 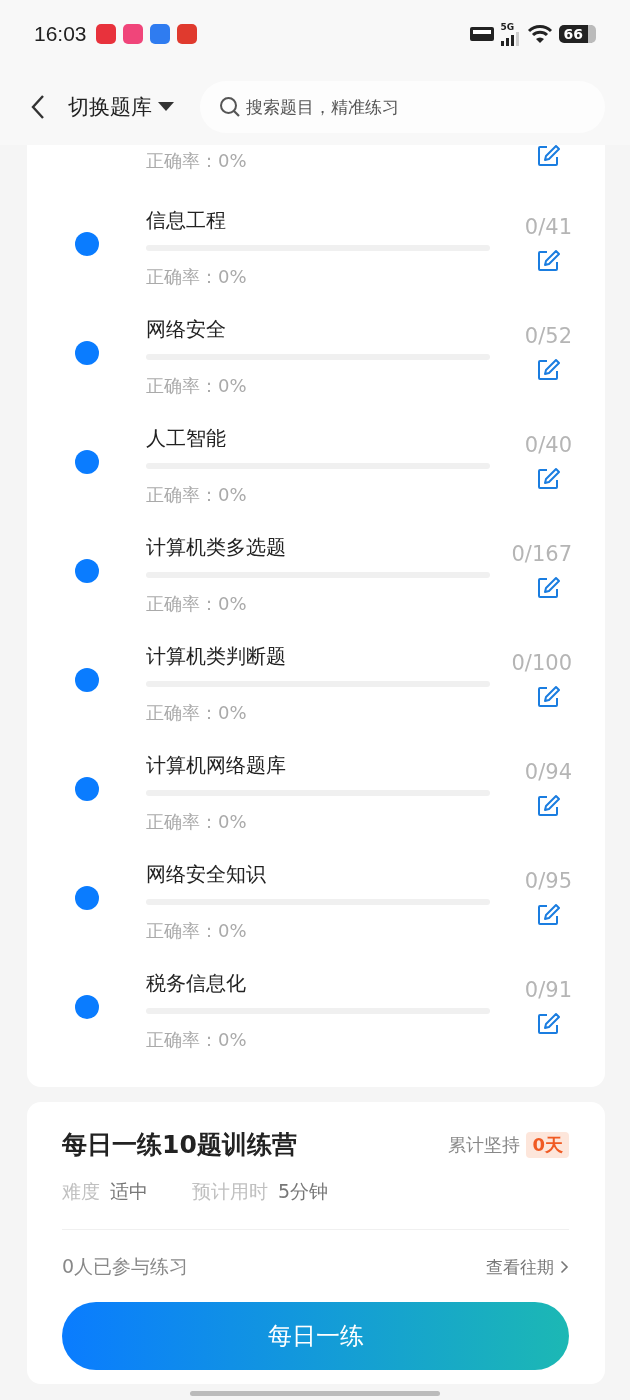 I want to click on bank-name: 计算机类判断题, so click(x=318, y=656).